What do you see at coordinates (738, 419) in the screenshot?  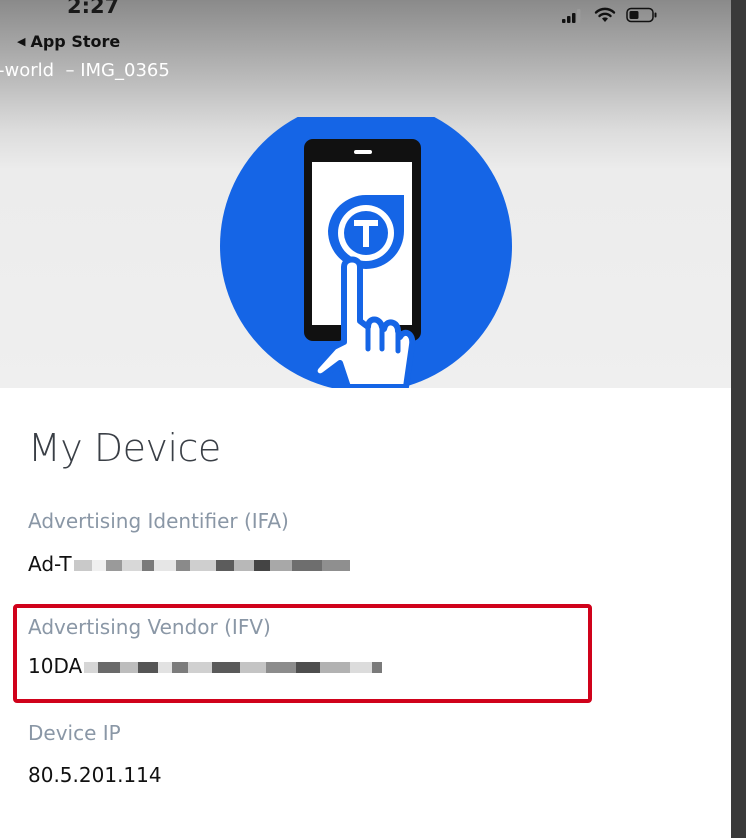 I see `screen-edge` at bounding box center [738, 419].